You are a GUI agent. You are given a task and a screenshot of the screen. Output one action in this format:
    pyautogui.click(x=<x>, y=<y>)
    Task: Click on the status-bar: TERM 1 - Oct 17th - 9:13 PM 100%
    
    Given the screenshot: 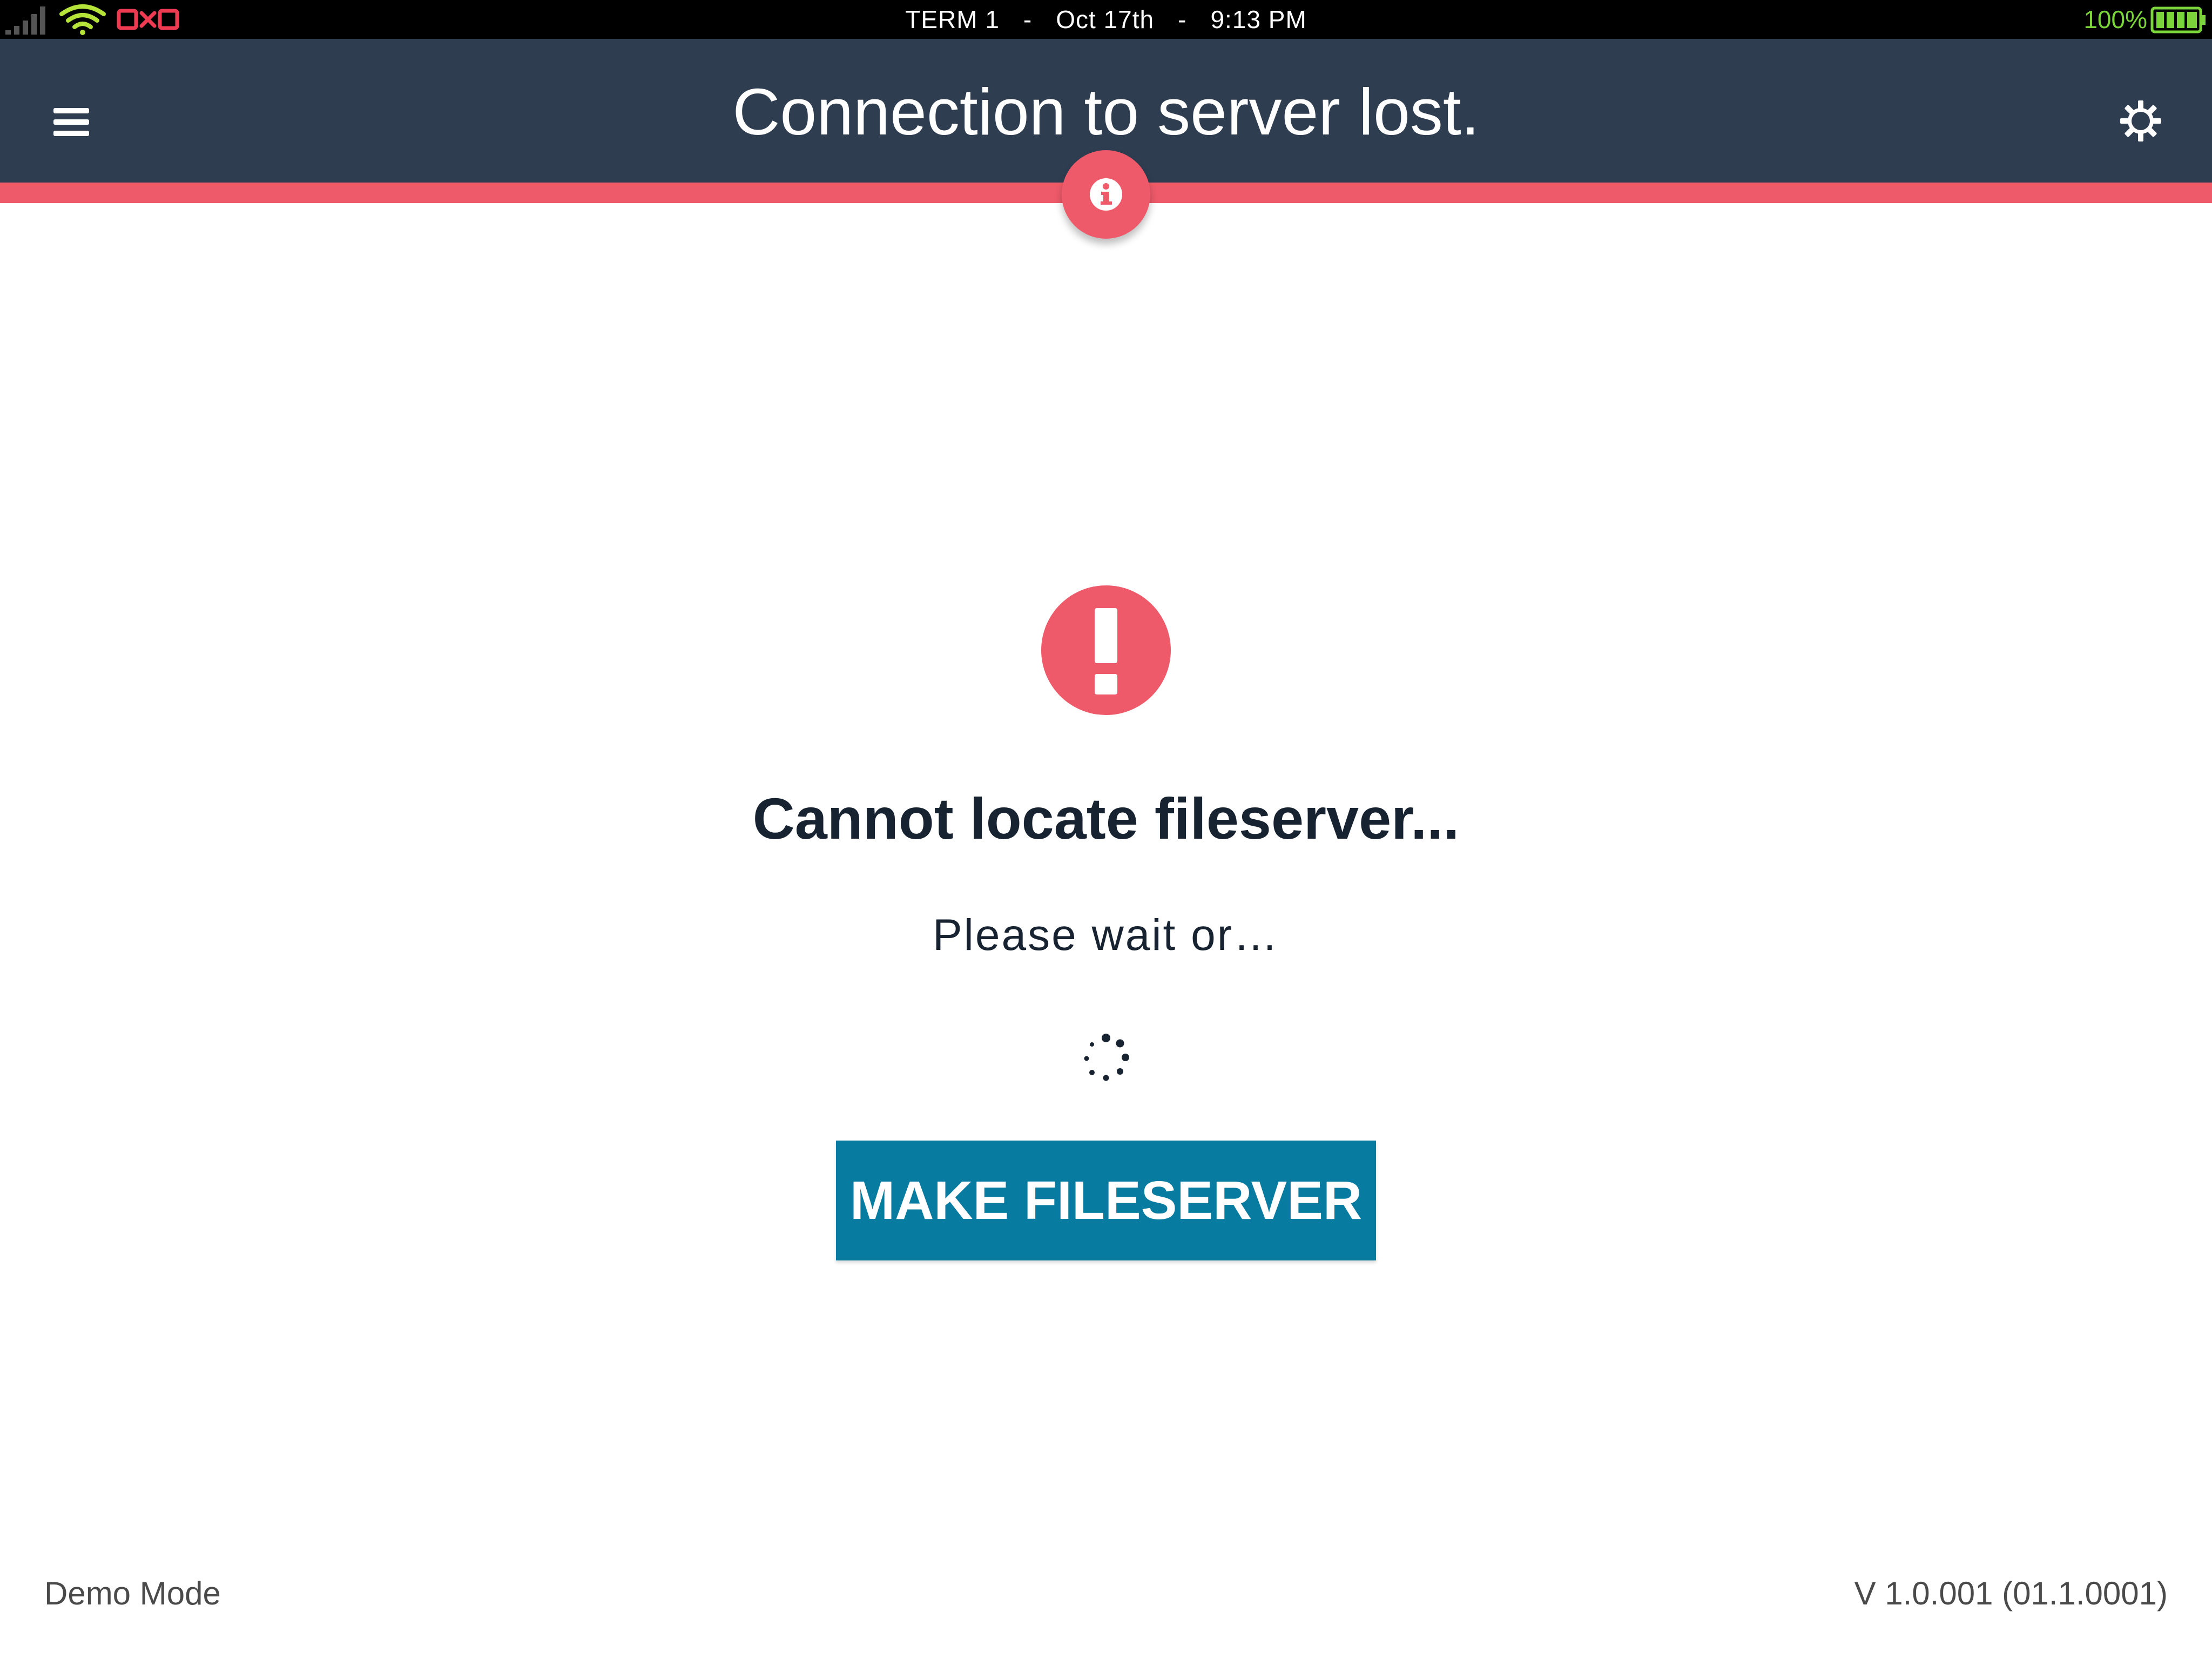 What is the action you would take?
    pyautogui.click(x=1106, y=19)
    